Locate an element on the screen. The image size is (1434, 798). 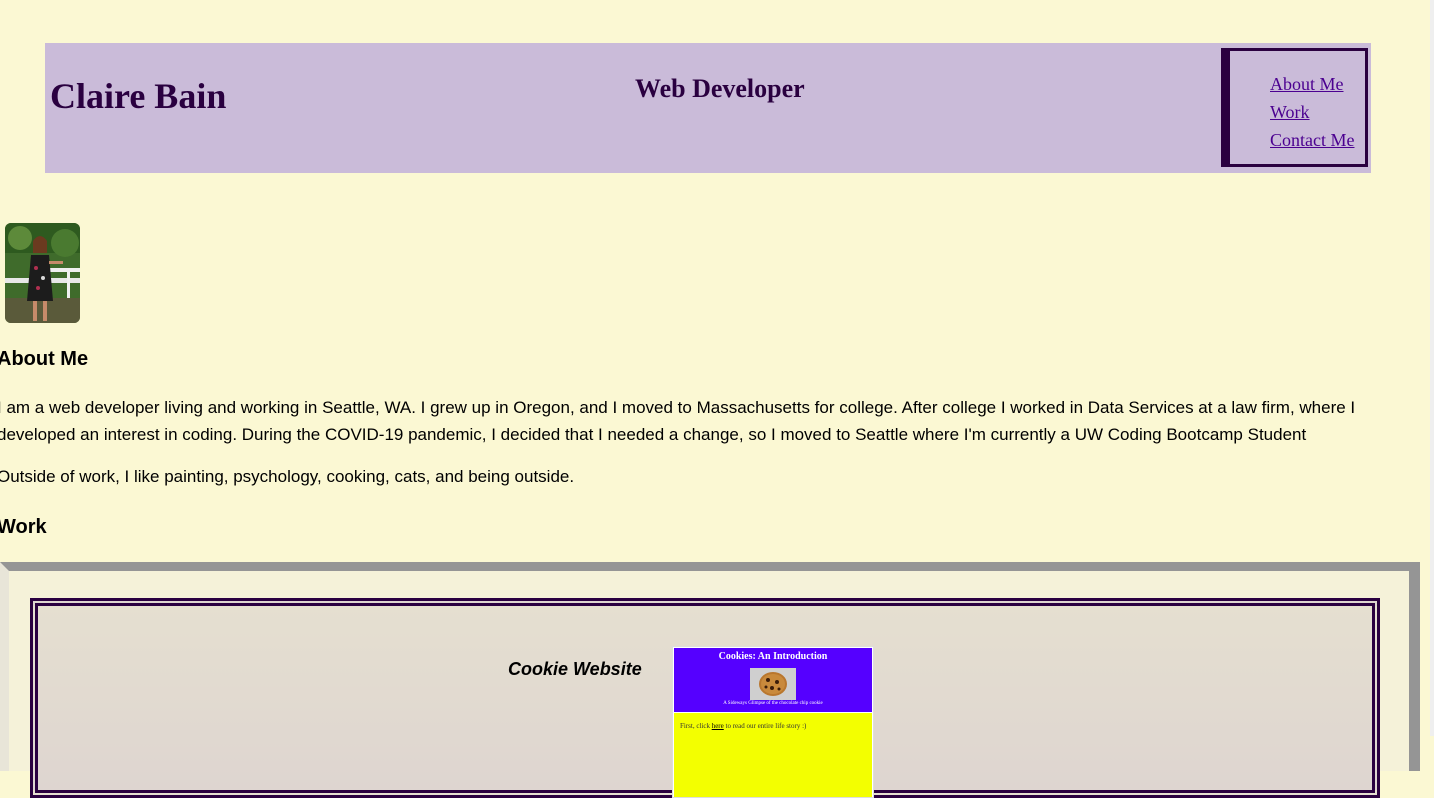
work-heading: Work is located at coordinates (23, 527).